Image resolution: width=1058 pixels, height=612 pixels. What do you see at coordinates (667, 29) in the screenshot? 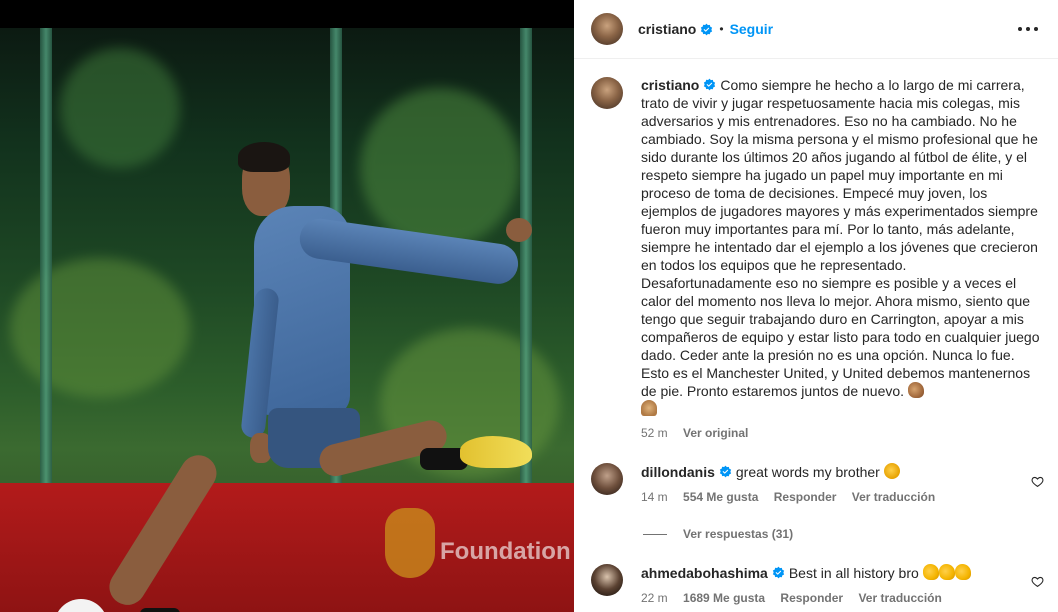
I see `author-username: cristiano` at bounding box center [667, 29].